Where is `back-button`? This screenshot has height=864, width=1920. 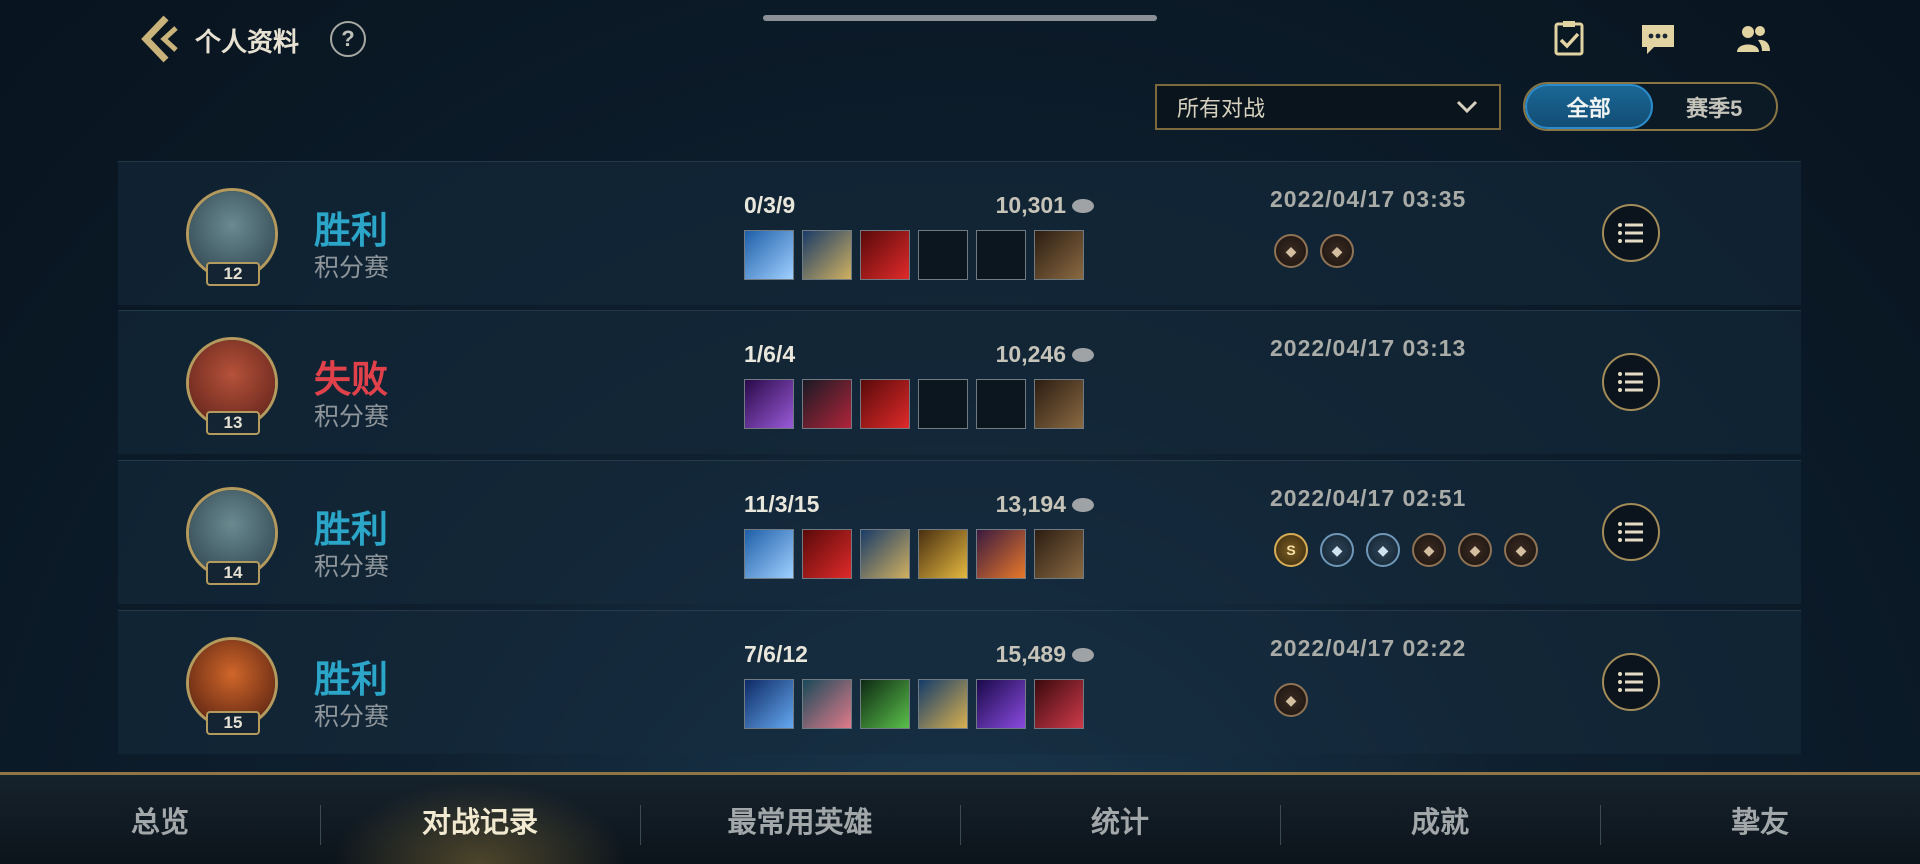
back-button is located at coordinates (159, 39).